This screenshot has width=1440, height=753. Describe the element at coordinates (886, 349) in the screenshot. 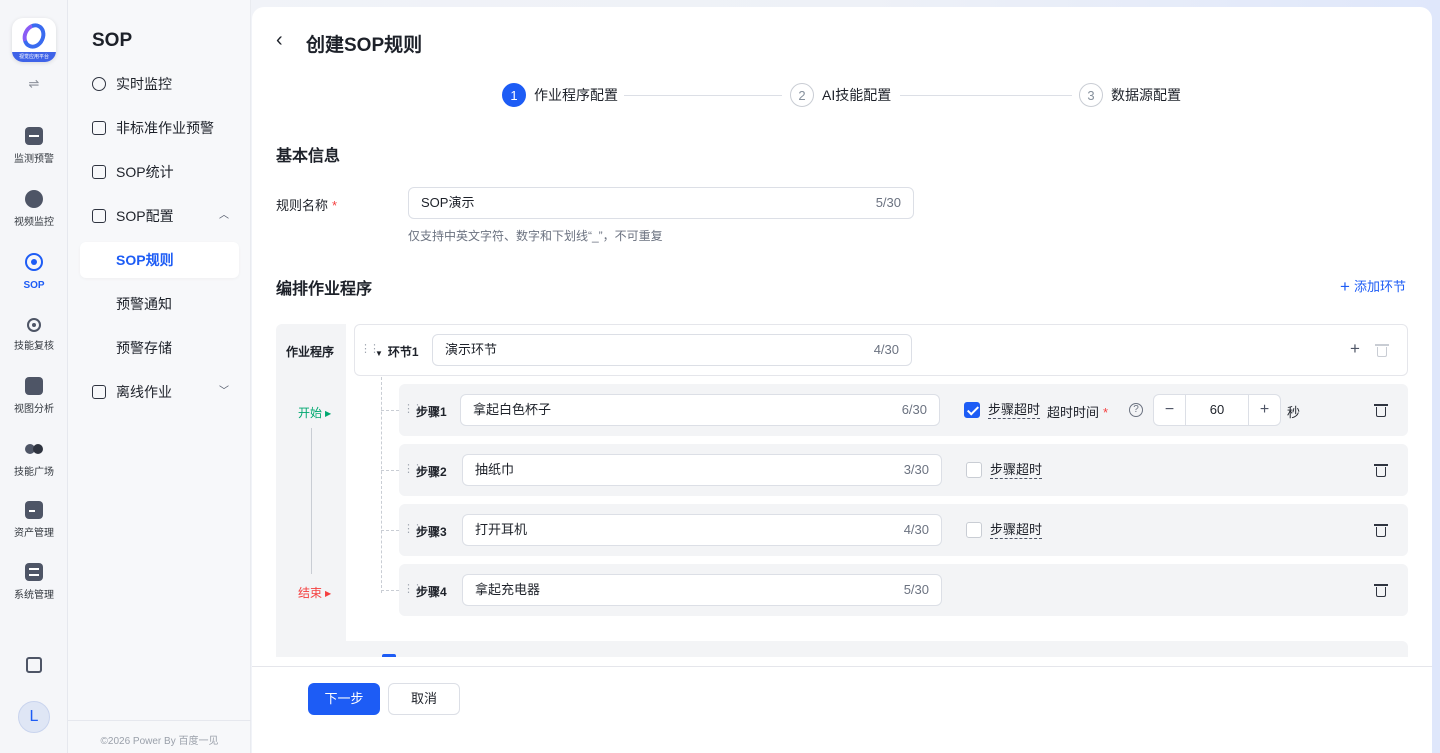

I see `char-counter: 4/30` at that location.